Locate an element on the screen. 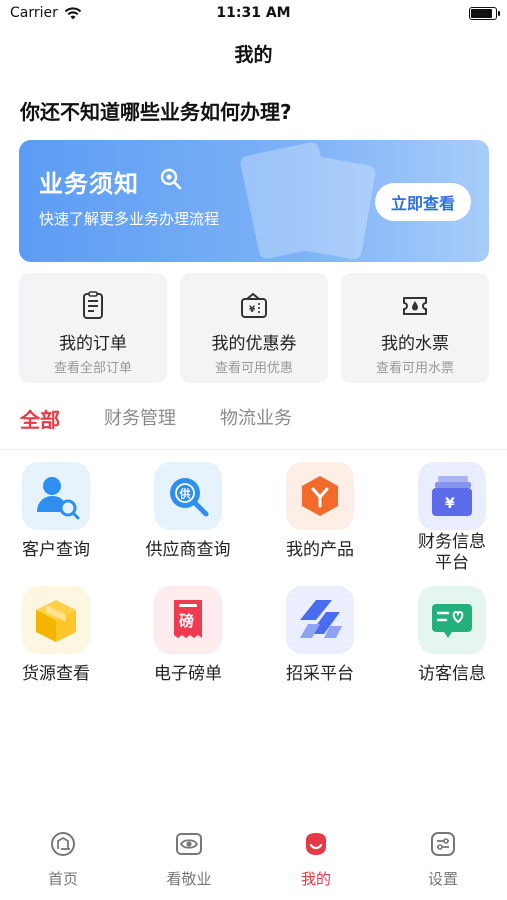 Image resolution: width=507 pixels, height=900 pixels. search-icon is located at coordinates (171, 179).